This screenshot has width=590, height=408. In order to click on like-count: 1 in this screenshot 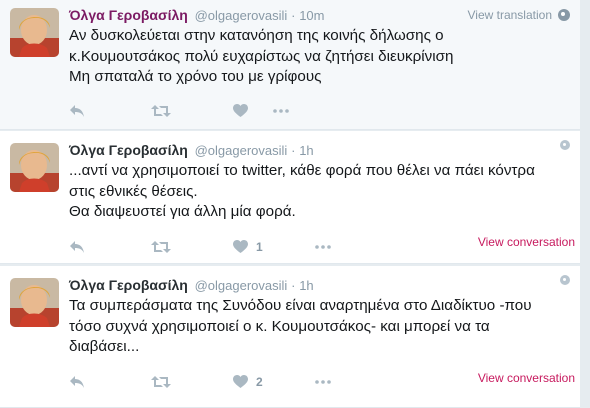, I will do `click(259, 247)`.